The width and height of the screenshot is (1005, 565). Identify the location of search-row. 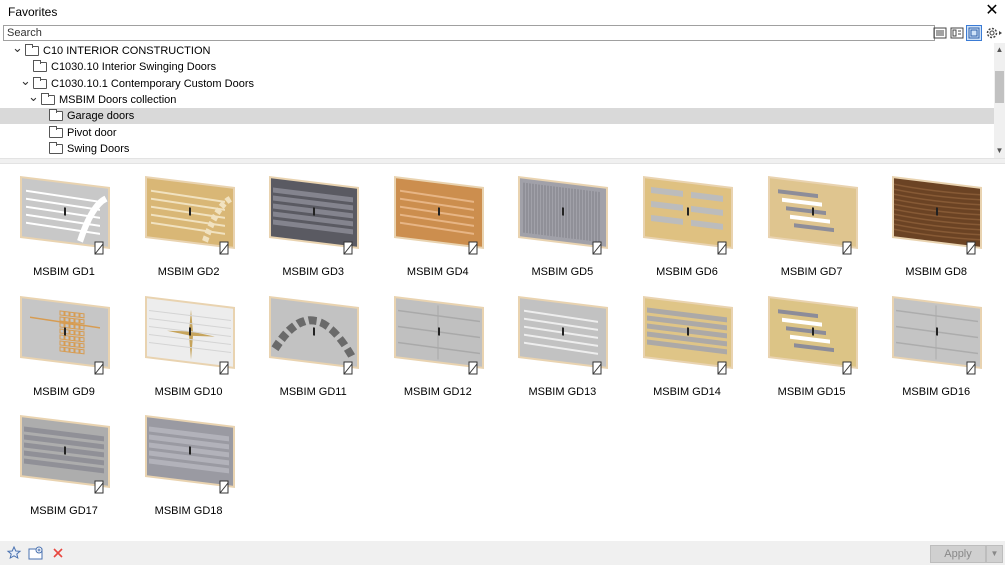
(502, 33).